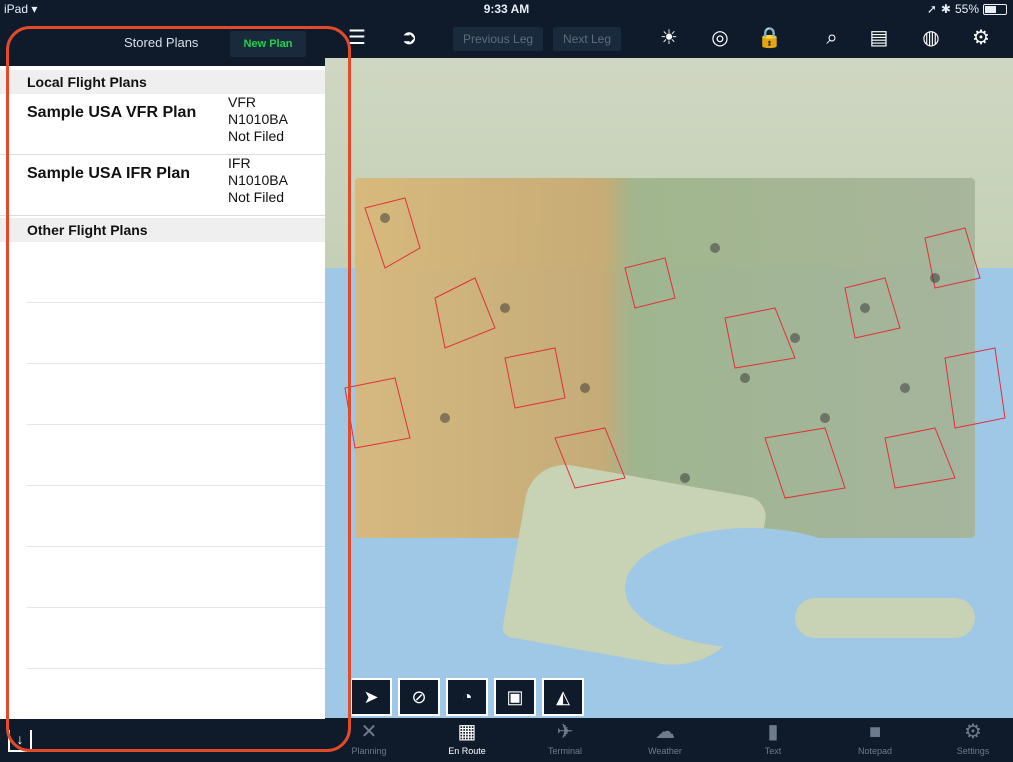 The width and height of the screenshot is (1013, 762). Describe the element at coordinates (369, 751) in the screenshot. I see `tab-label: Planning` at that location.